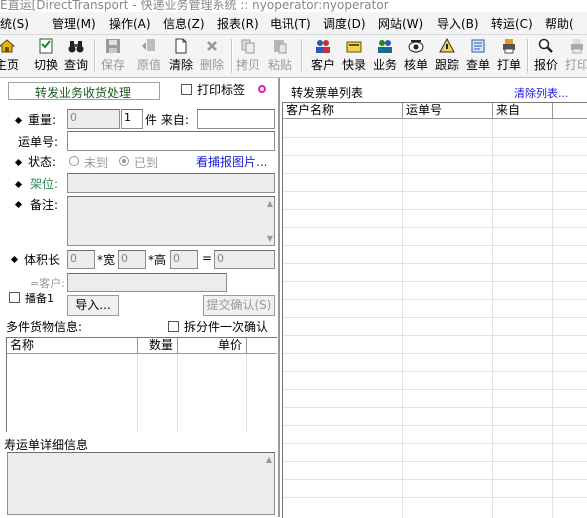 Image resolution: width=587 pixels, height=518 pixels. Describe the element at coordinates (400, 23) in the screenshot. I see `menu-website: 网站(W)` at that location.